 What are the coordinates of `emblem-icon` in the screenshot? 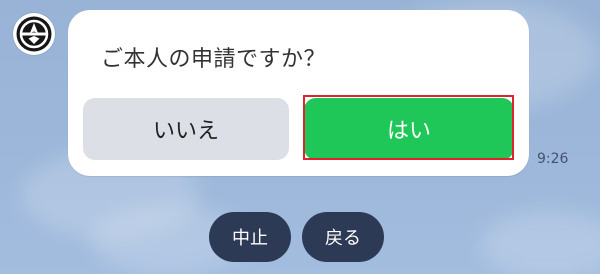 It's located at (34, 34).